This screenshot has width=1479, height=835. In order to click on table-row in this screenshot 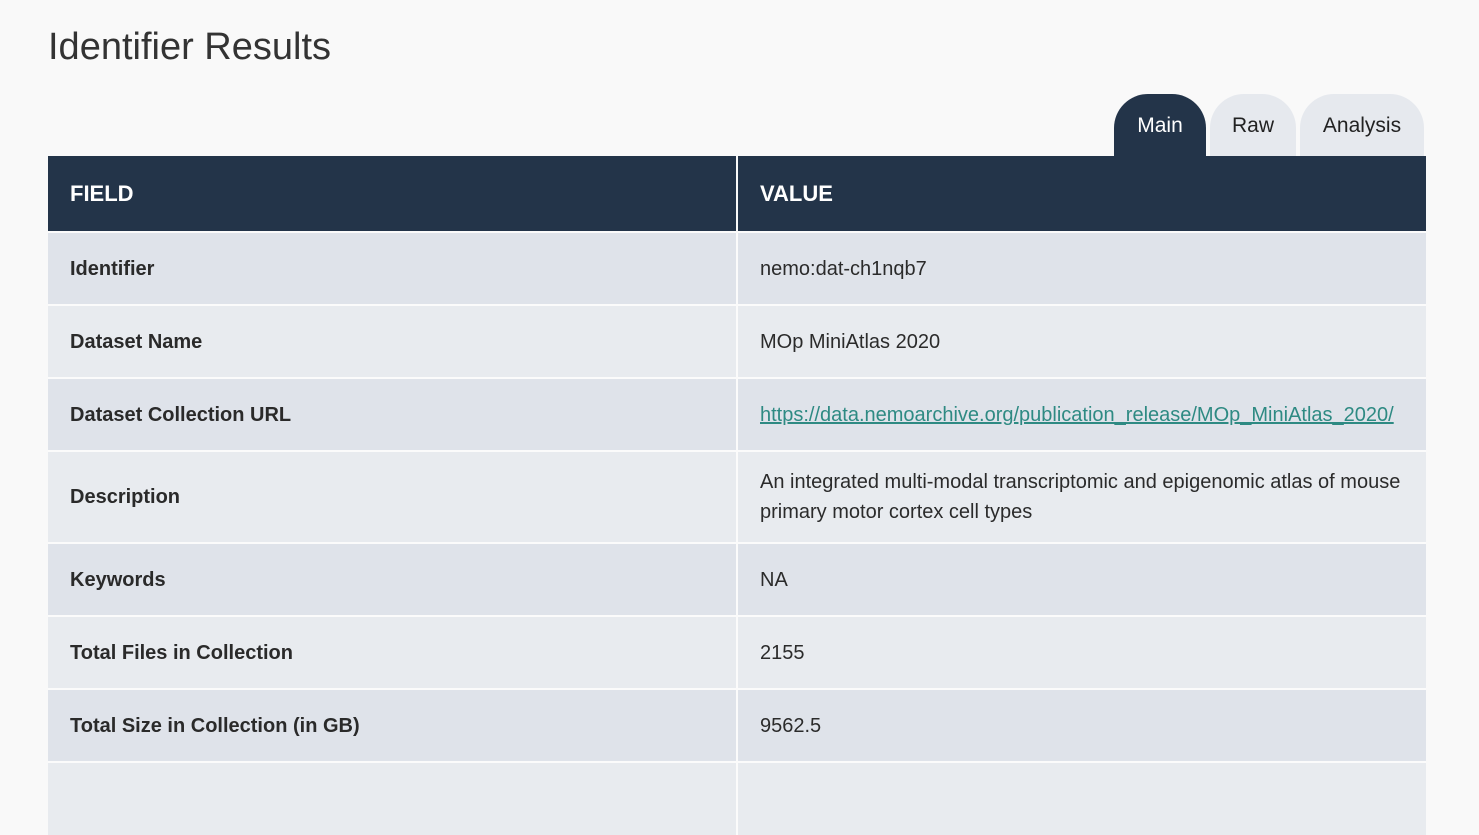, I will do `click(737, 798)`.